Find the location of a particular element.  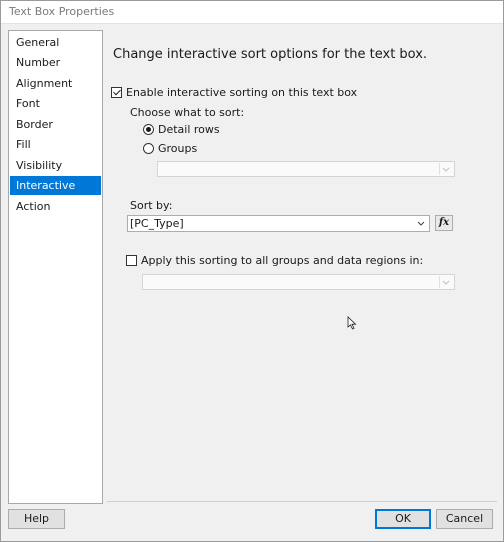

sort-by-label: Sort by: is located at coordinates (151, 205).